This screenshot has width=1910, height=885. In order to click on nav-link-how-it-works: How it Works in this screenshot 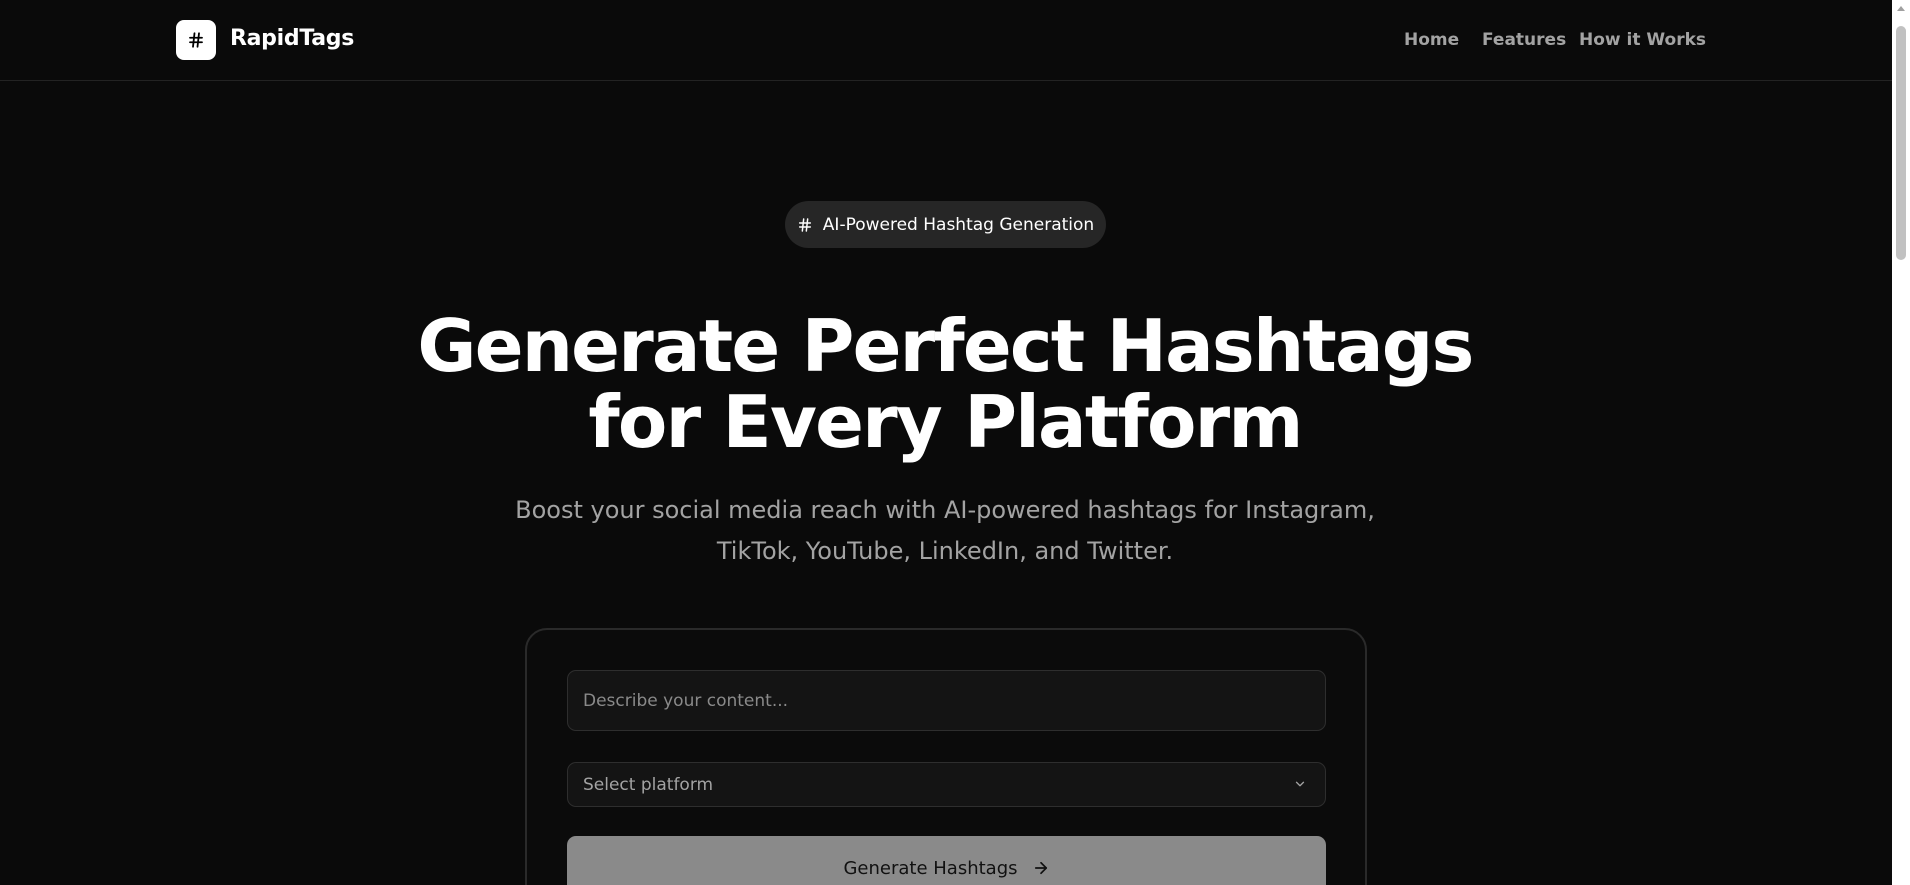, I will do `click(1642, 40)`.